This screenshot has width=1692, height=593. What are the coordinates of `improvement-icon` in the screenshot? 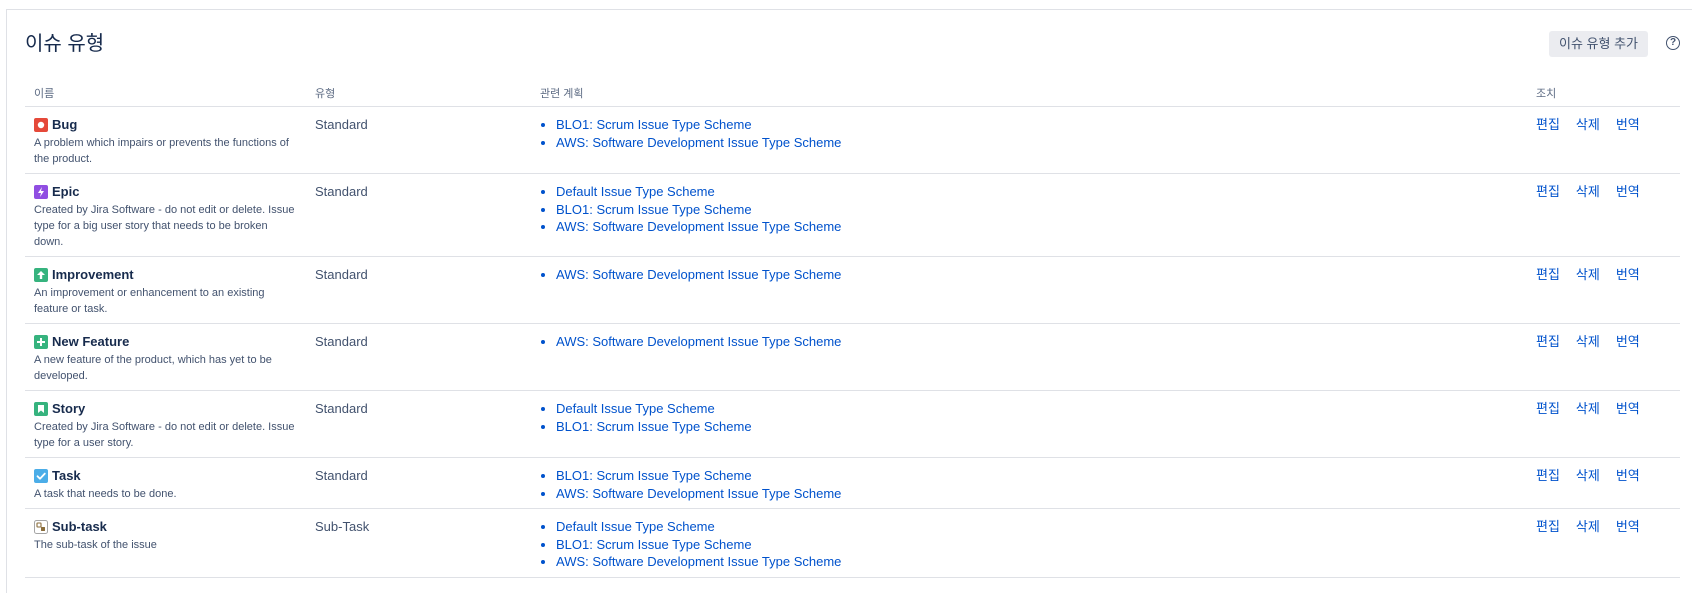 It's located at (41, 274).